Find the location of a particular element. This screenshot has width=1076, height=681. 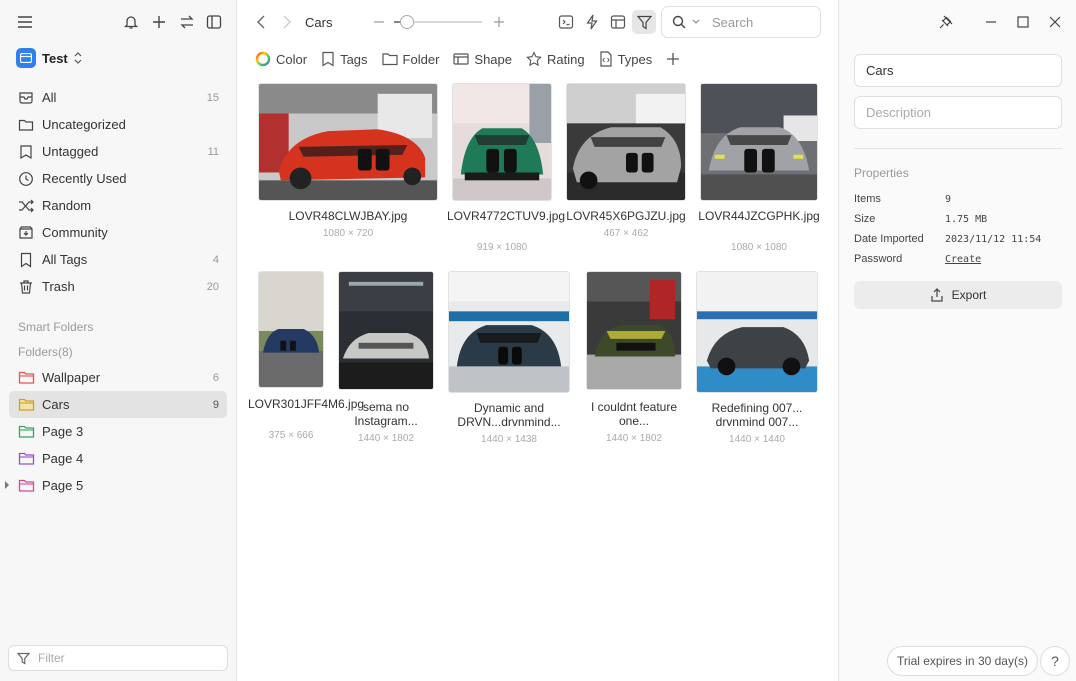

sidebar-item-all-tags: All Tags 4 is located at coordinates (118, 259).